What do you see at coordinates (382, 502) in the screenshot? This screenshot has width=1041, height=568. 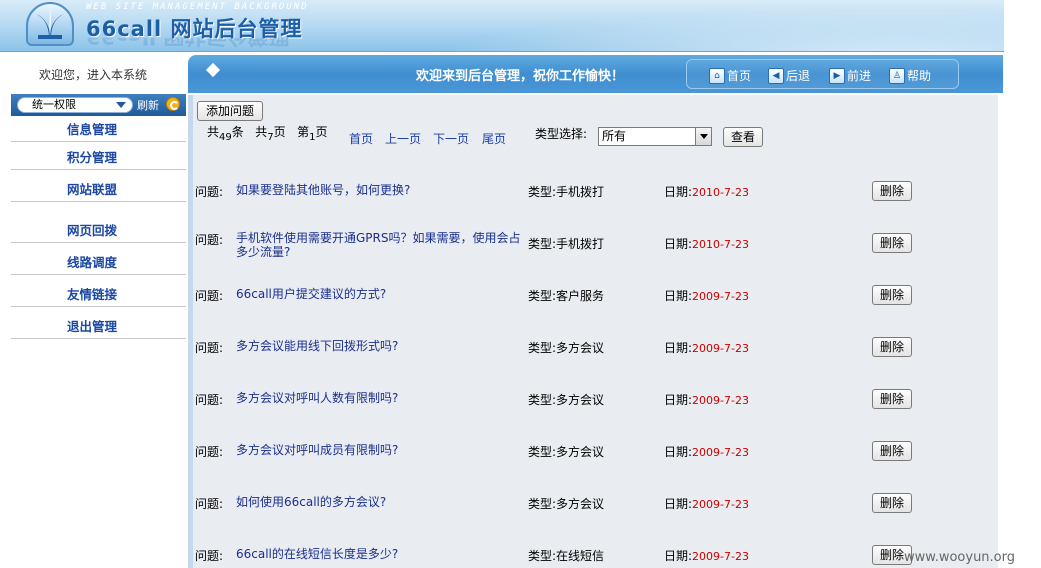 I see `question-link: 如何使用66call的多方会议?` at bounding box center [382, 502].